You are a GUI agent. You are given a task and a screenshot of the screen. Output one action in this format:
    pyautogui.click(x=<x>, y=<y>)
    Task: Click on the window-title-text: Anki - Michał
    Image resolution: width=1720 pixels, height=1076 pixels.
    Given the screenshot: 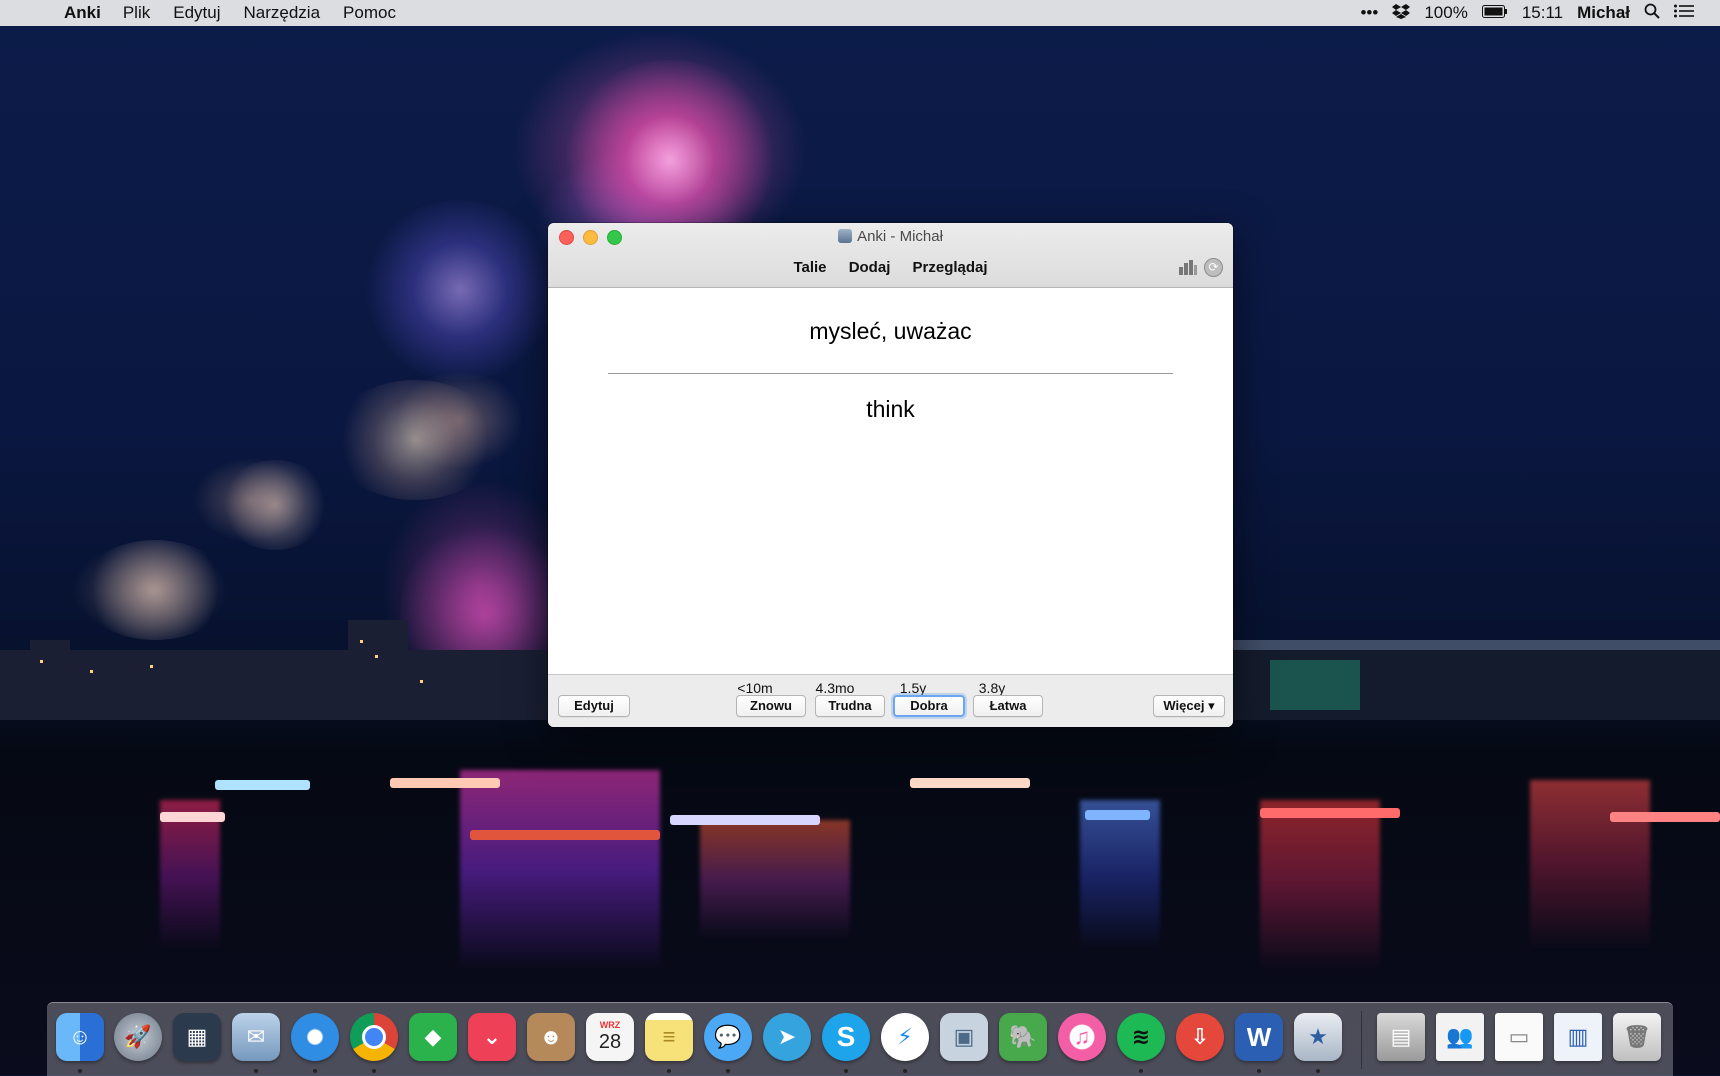 What is the action you would take?
    pyautogui.click(x=900, y=236)
    